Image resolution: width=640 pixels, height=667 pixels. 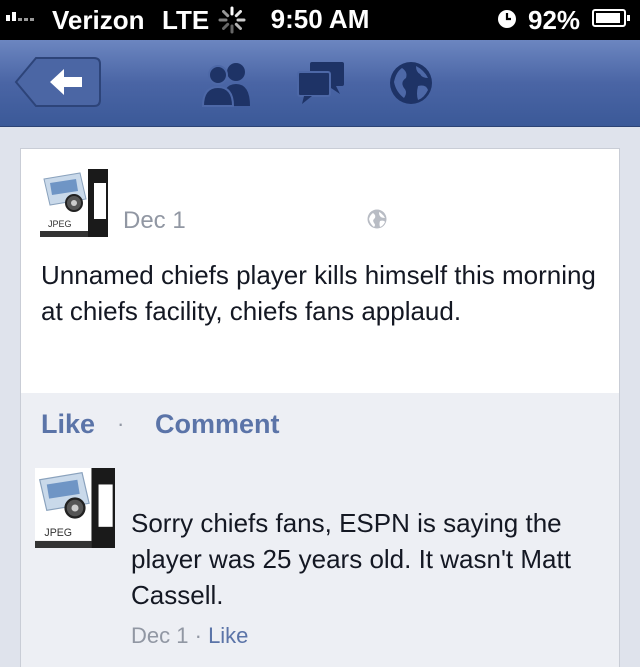 I want to click on status-bar: Verizon LTE 9:50 AM 92%, so click(x=320, y=20).